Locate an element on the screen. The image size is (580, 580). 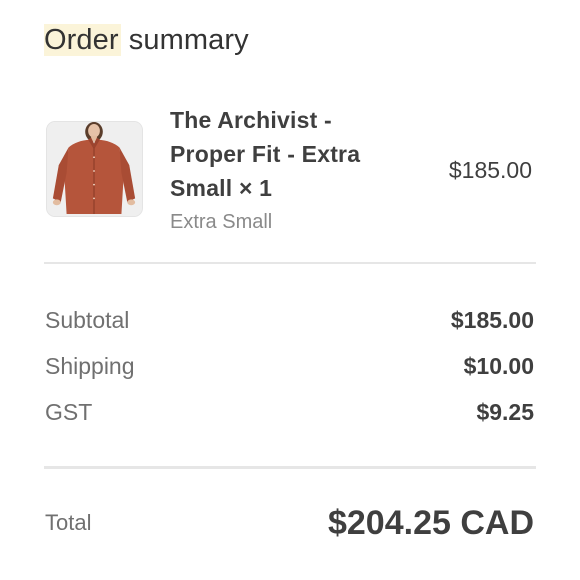
subtotal-label: Subtotal is located at coordinates (87, 320).